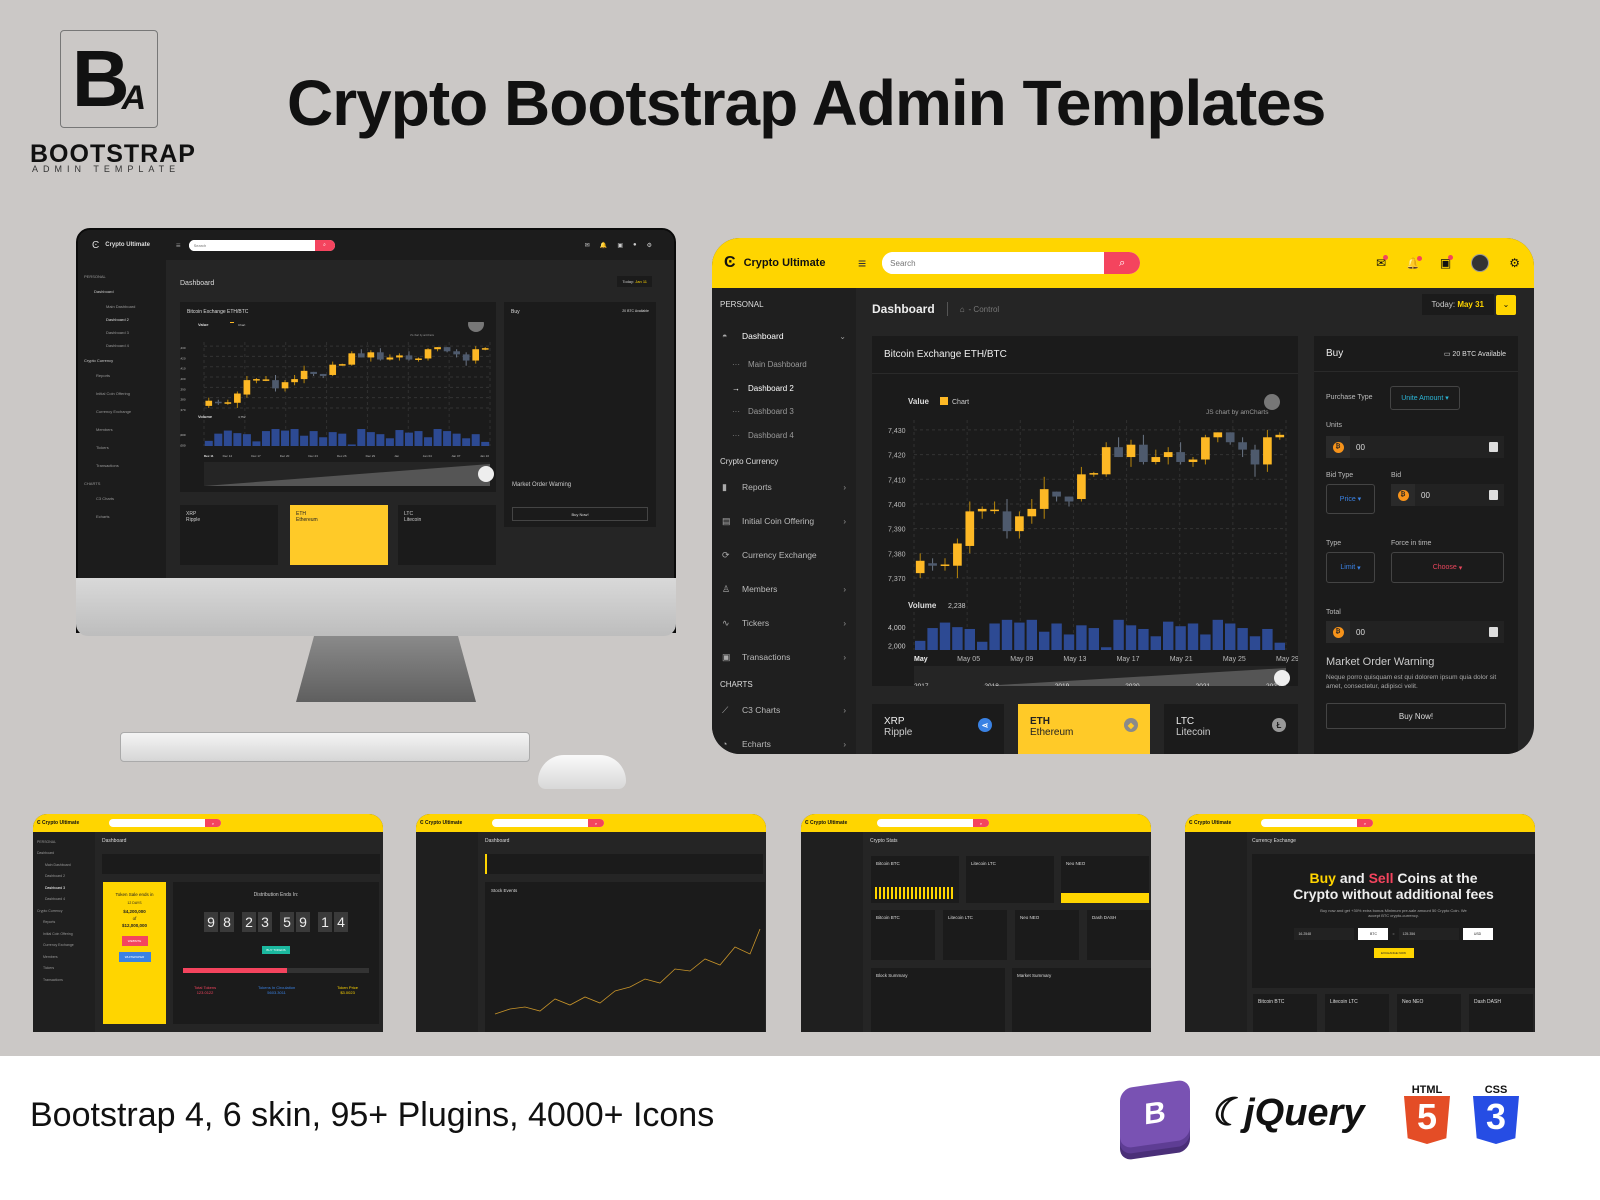  What do you see at coordinates (1477, 934) in the screenshot?
I see `to-currency-select: USD` at bounding box center [1477, 934].